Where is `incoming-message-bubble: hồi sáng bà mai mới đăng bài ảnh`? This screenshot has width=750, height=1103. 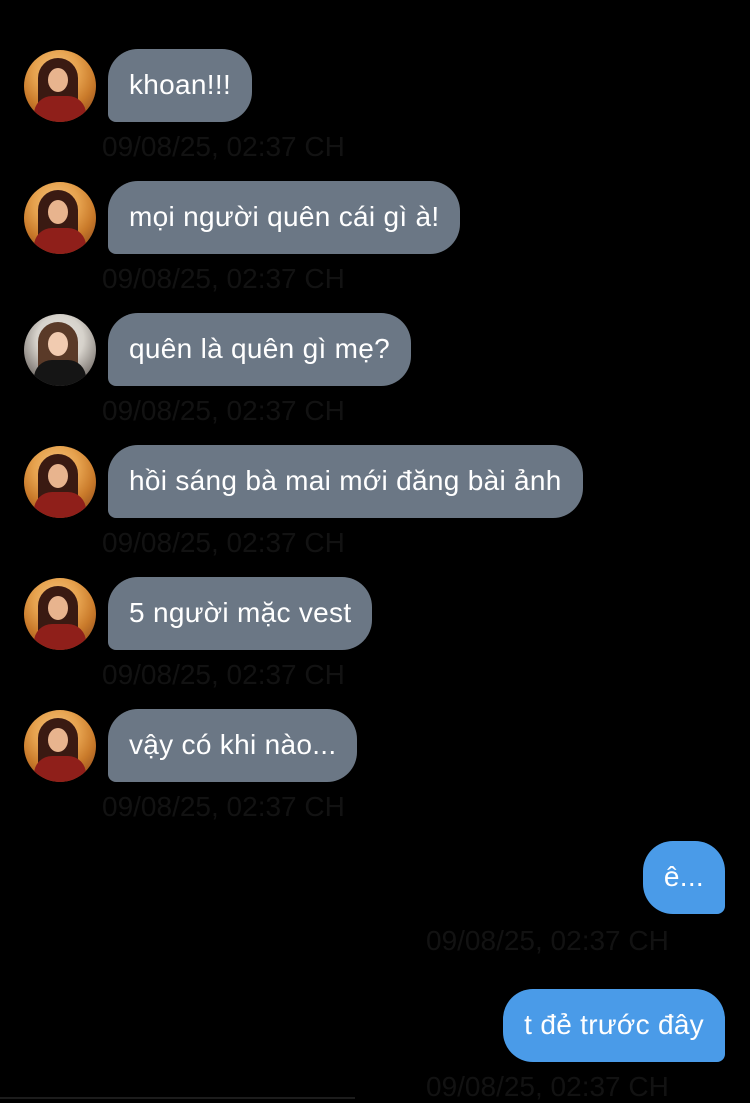 incoming-message-bubble: hồi sáng bà mai mới đăng bài ảnh is located at coordinates (345, 481).